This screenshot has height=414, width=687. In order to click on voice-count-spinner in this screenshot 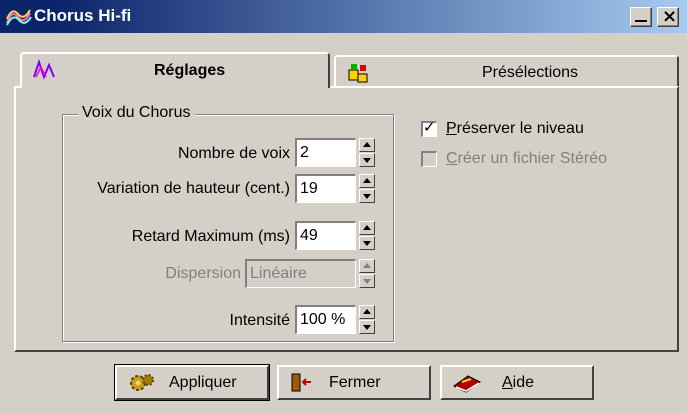, I will do `click(367, 152)`.